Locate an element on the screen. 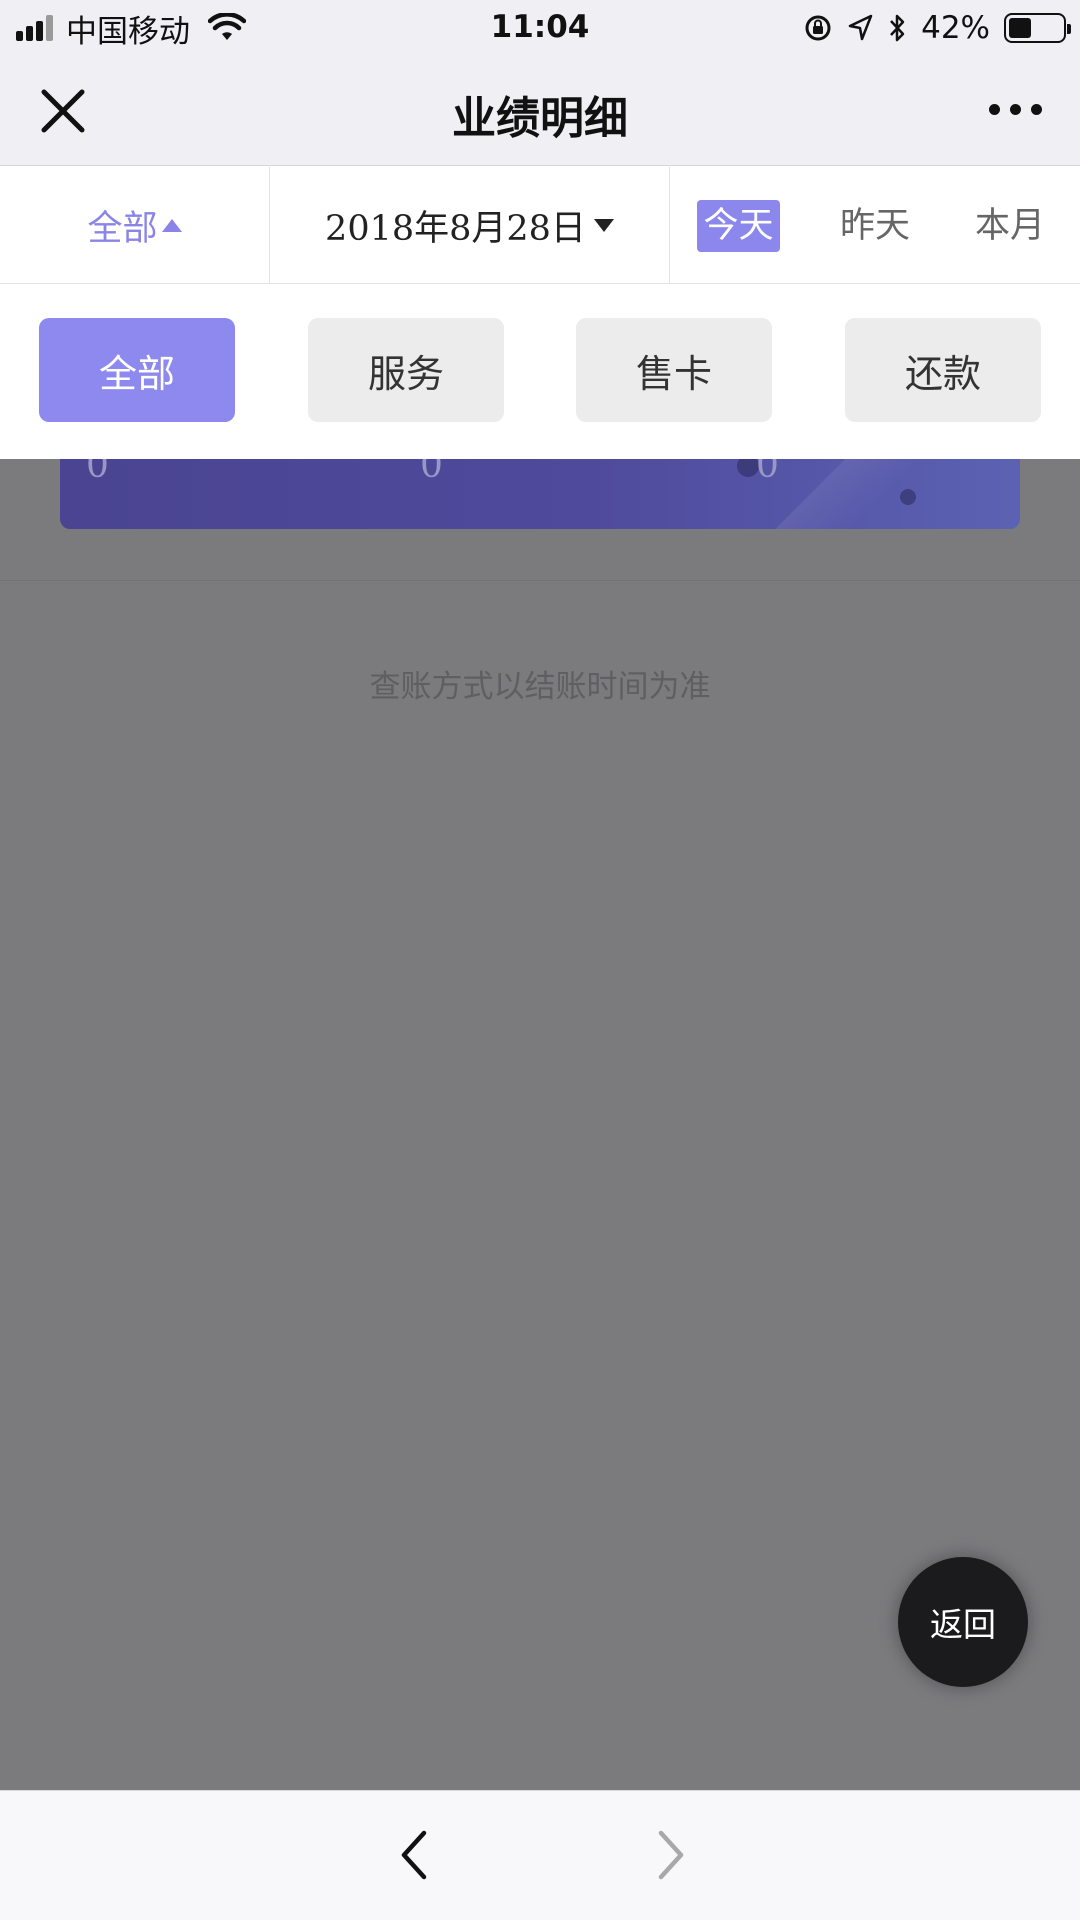  battery-icon is located at coordinates (1037, 28).